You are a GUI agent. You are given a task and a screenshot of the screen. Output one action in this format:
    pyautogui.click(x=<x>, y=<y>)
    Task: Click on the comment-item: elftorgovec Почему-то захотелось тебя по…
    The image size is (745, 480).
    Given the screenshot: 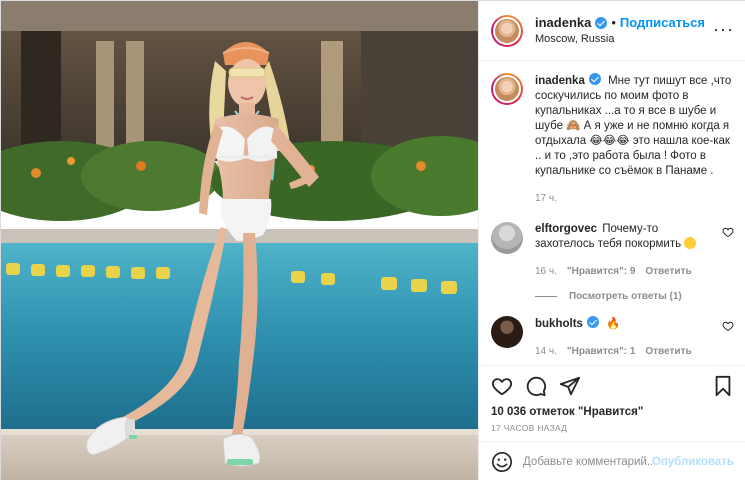 What is the action you would take?
    pyautogui.click(x=612, y=258)
    